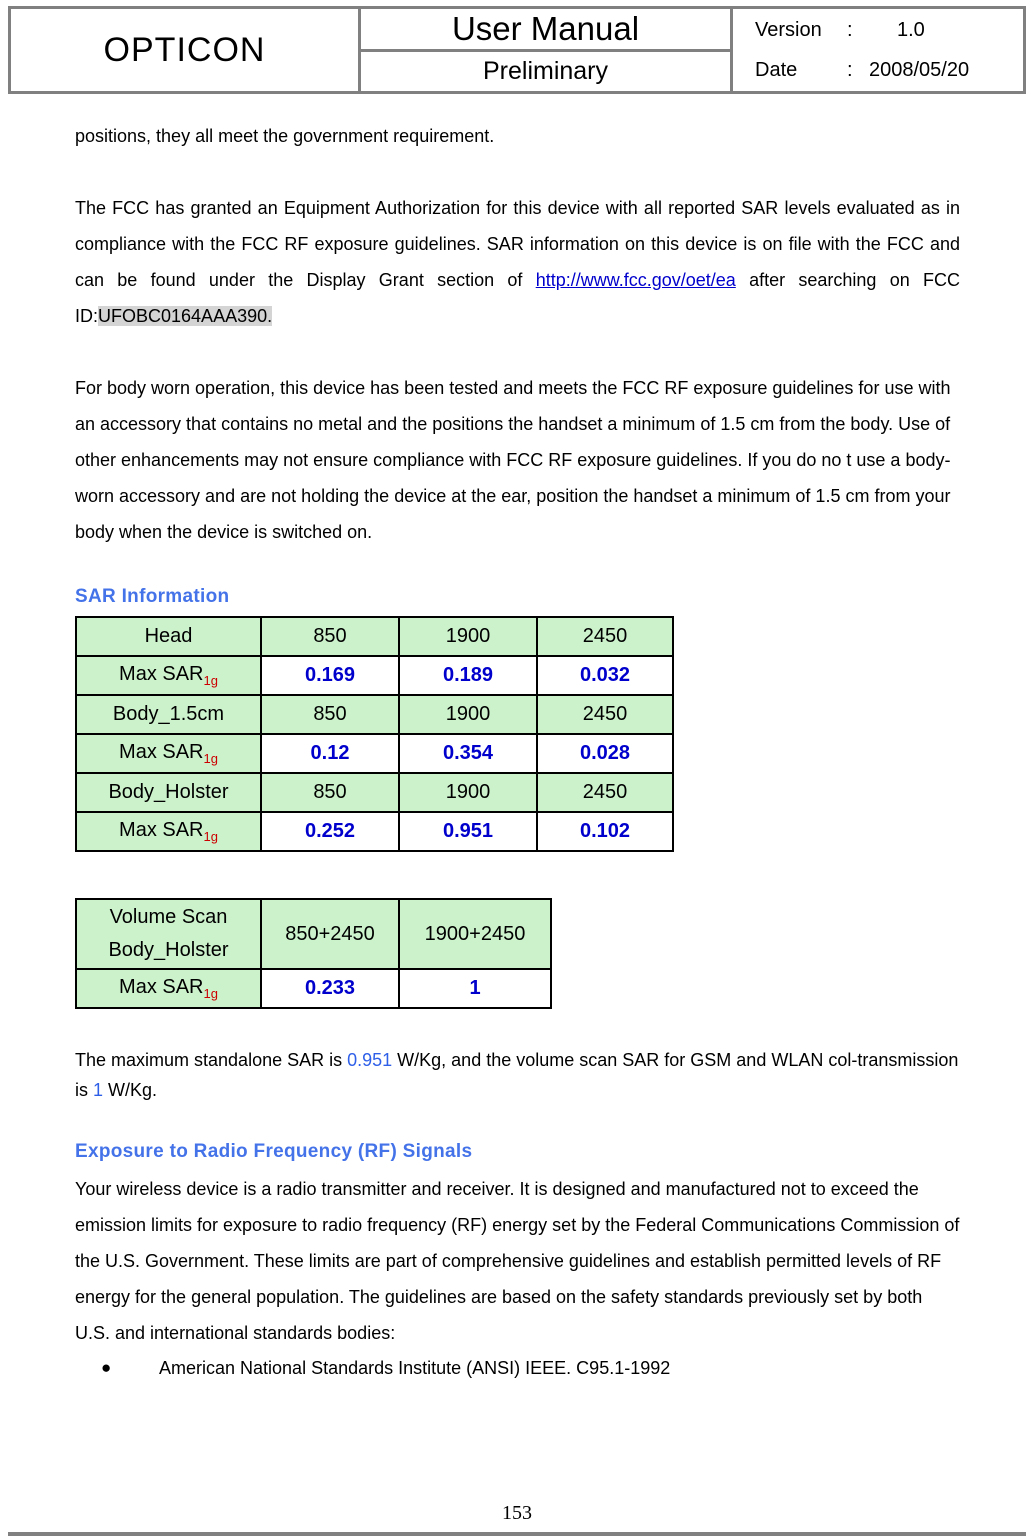 The height and width of the screenshot is (1540, 1034). I want to click on version-value: 1.0, so click(911, 29).